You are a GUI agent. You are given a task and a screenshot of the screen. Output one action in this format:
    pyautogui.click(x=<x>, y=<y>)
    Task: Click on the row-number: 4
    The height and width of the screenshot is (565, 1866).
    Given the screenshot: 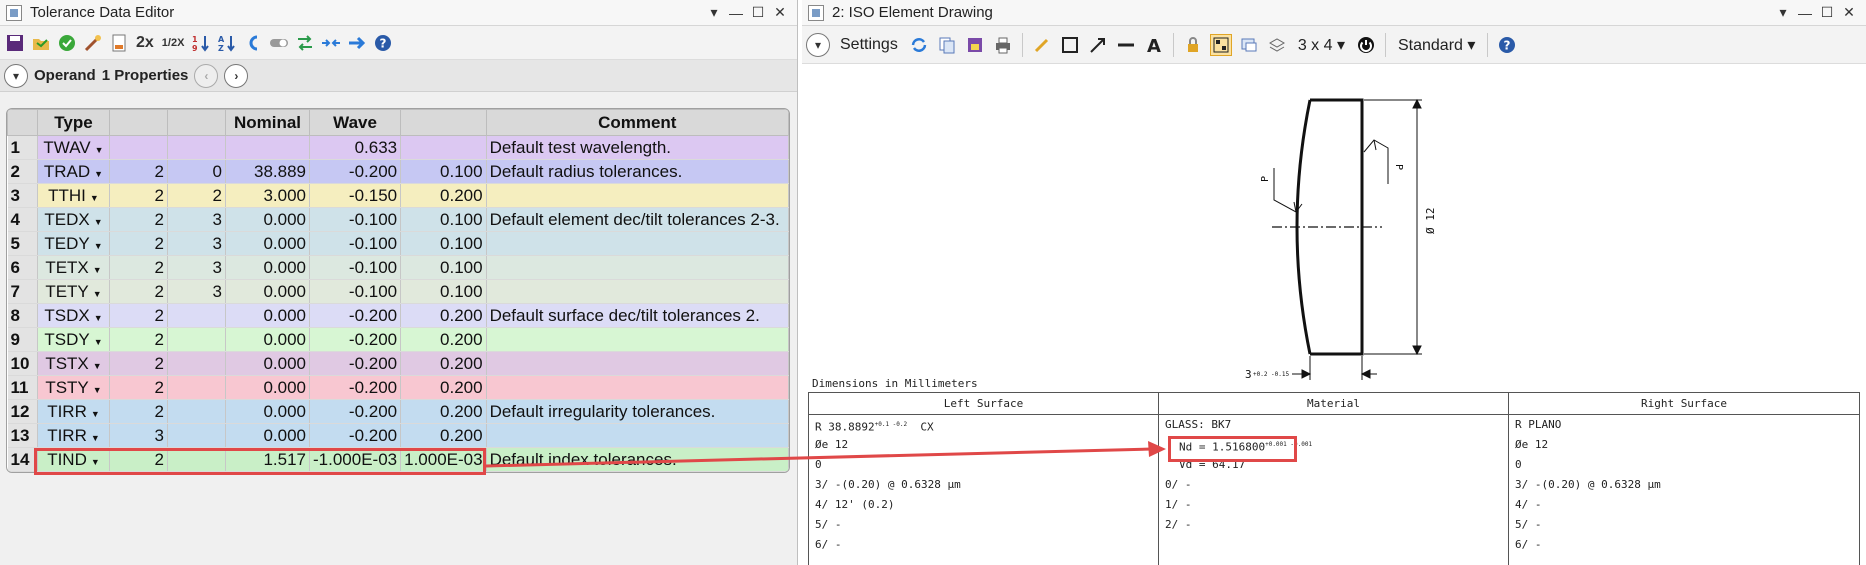 What is the action you would take?
    pyautogui.click(x=22, y=219)
    